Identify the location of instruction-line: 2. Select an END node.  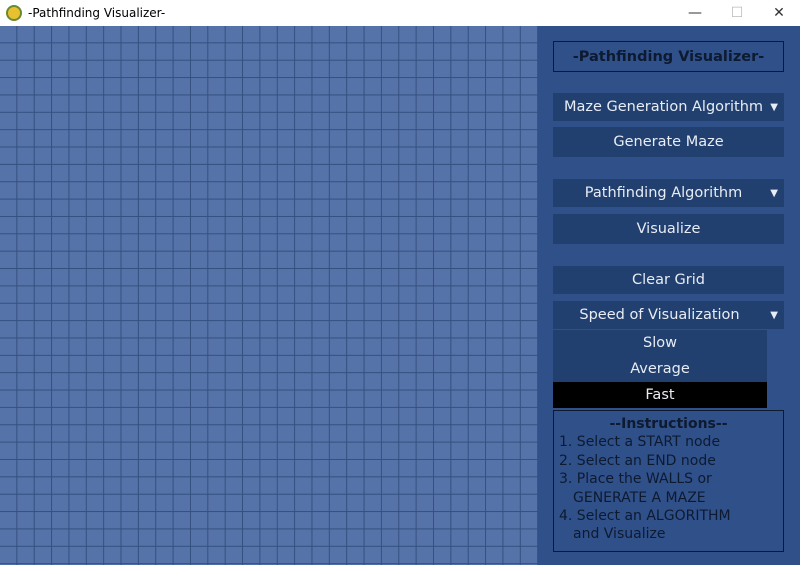
(637, 460).